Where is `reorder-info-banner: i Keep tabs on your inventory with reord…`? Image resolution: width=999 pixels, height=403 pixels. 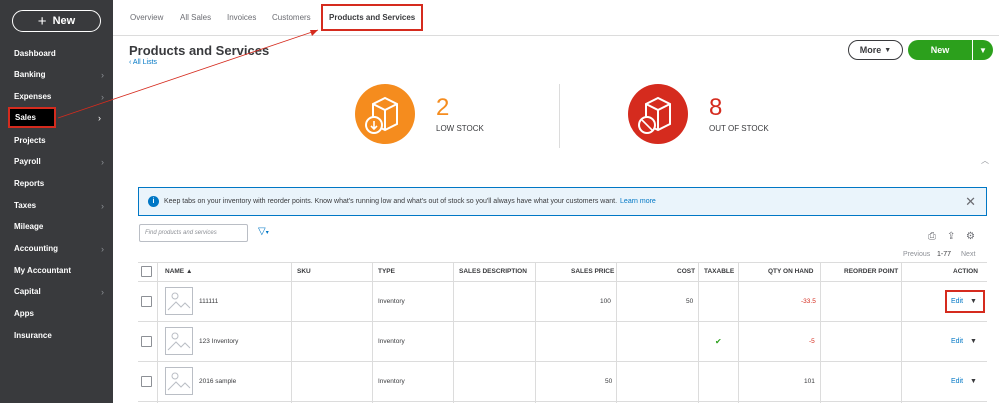
reorder-info-banner: i Keep tabs on your inventory with reord… is located at coordinates (562, 201).